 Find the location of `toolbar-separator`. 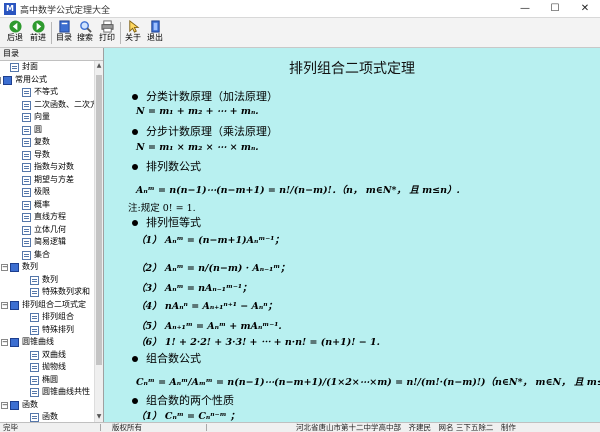

toolbar-separator is located at coordinates (120, 33).